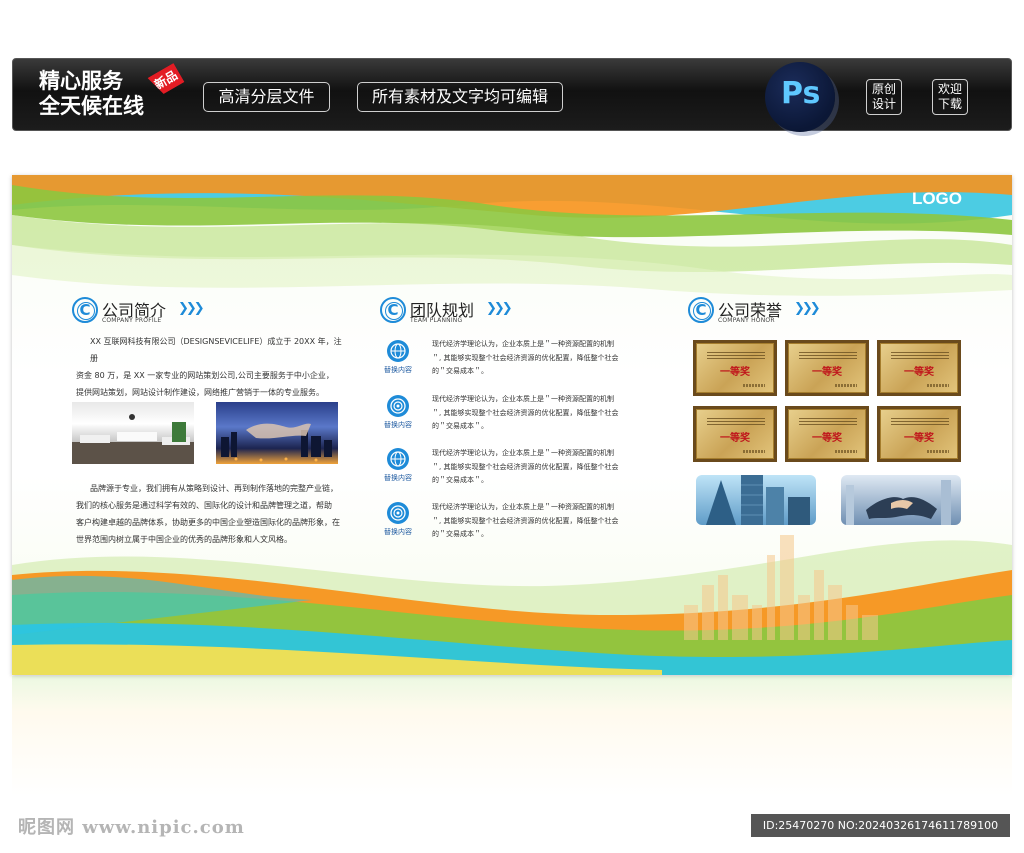  Describe the element at coordinates (883, 104) in the screenshot. I see `original-line-2: 设计` at that location.